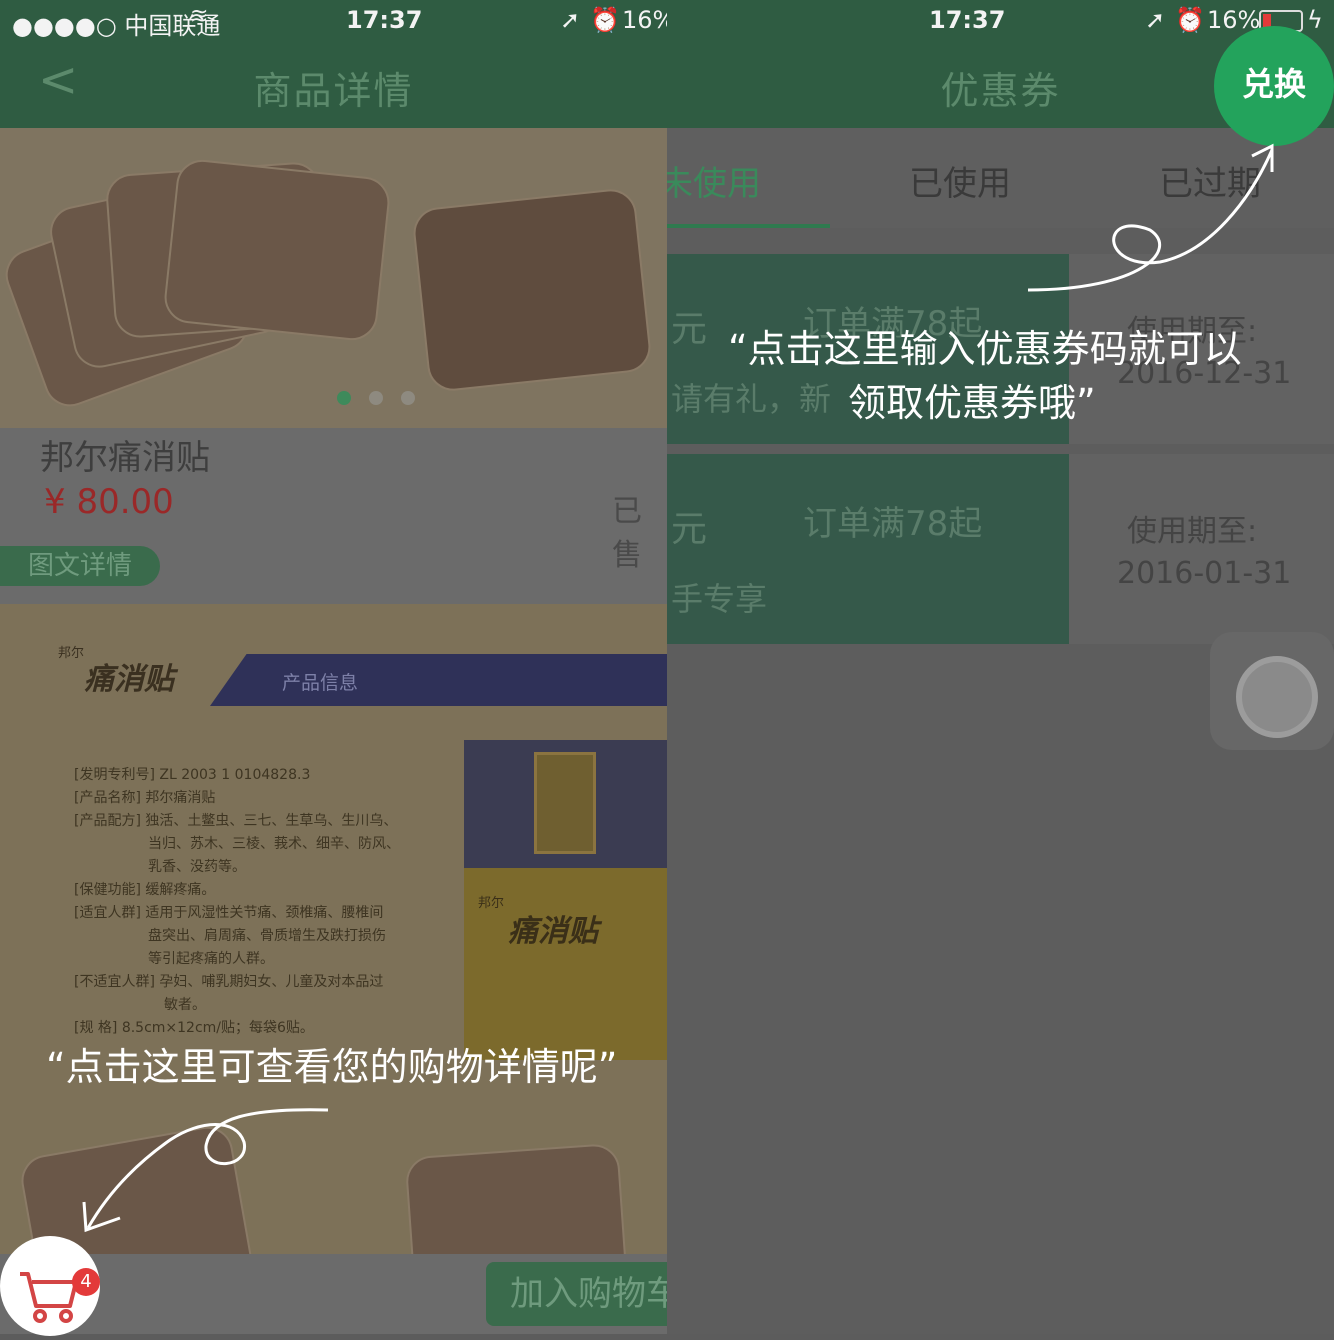 The height and width of the screenshot is (1340, 1334). Describe the element at coordinates (207, 1168) in the screenshot. I see `arrow-to-cart` at that location.